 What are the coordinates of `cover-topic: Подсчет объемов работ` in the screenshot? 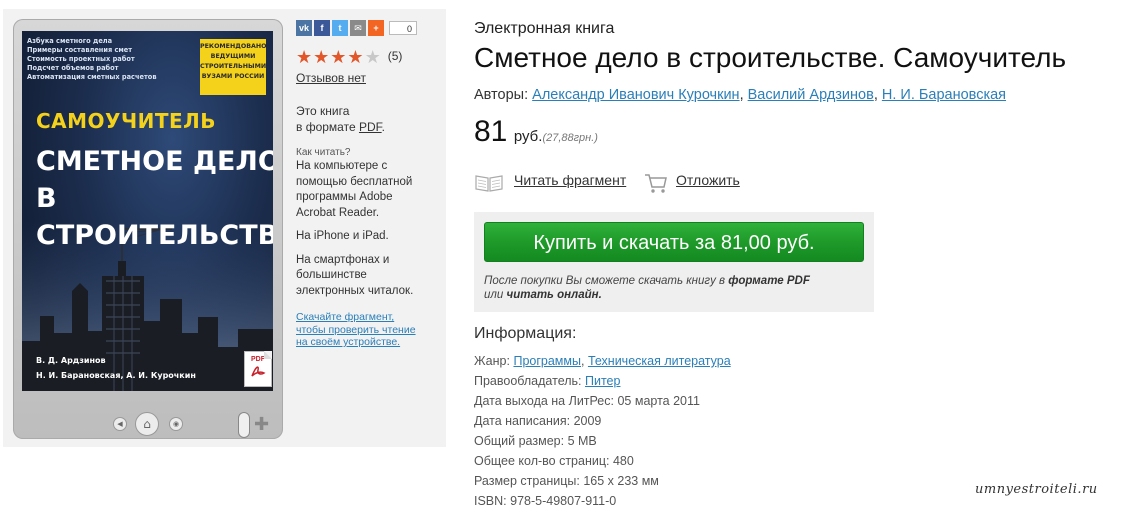 It's located at (73, 68).